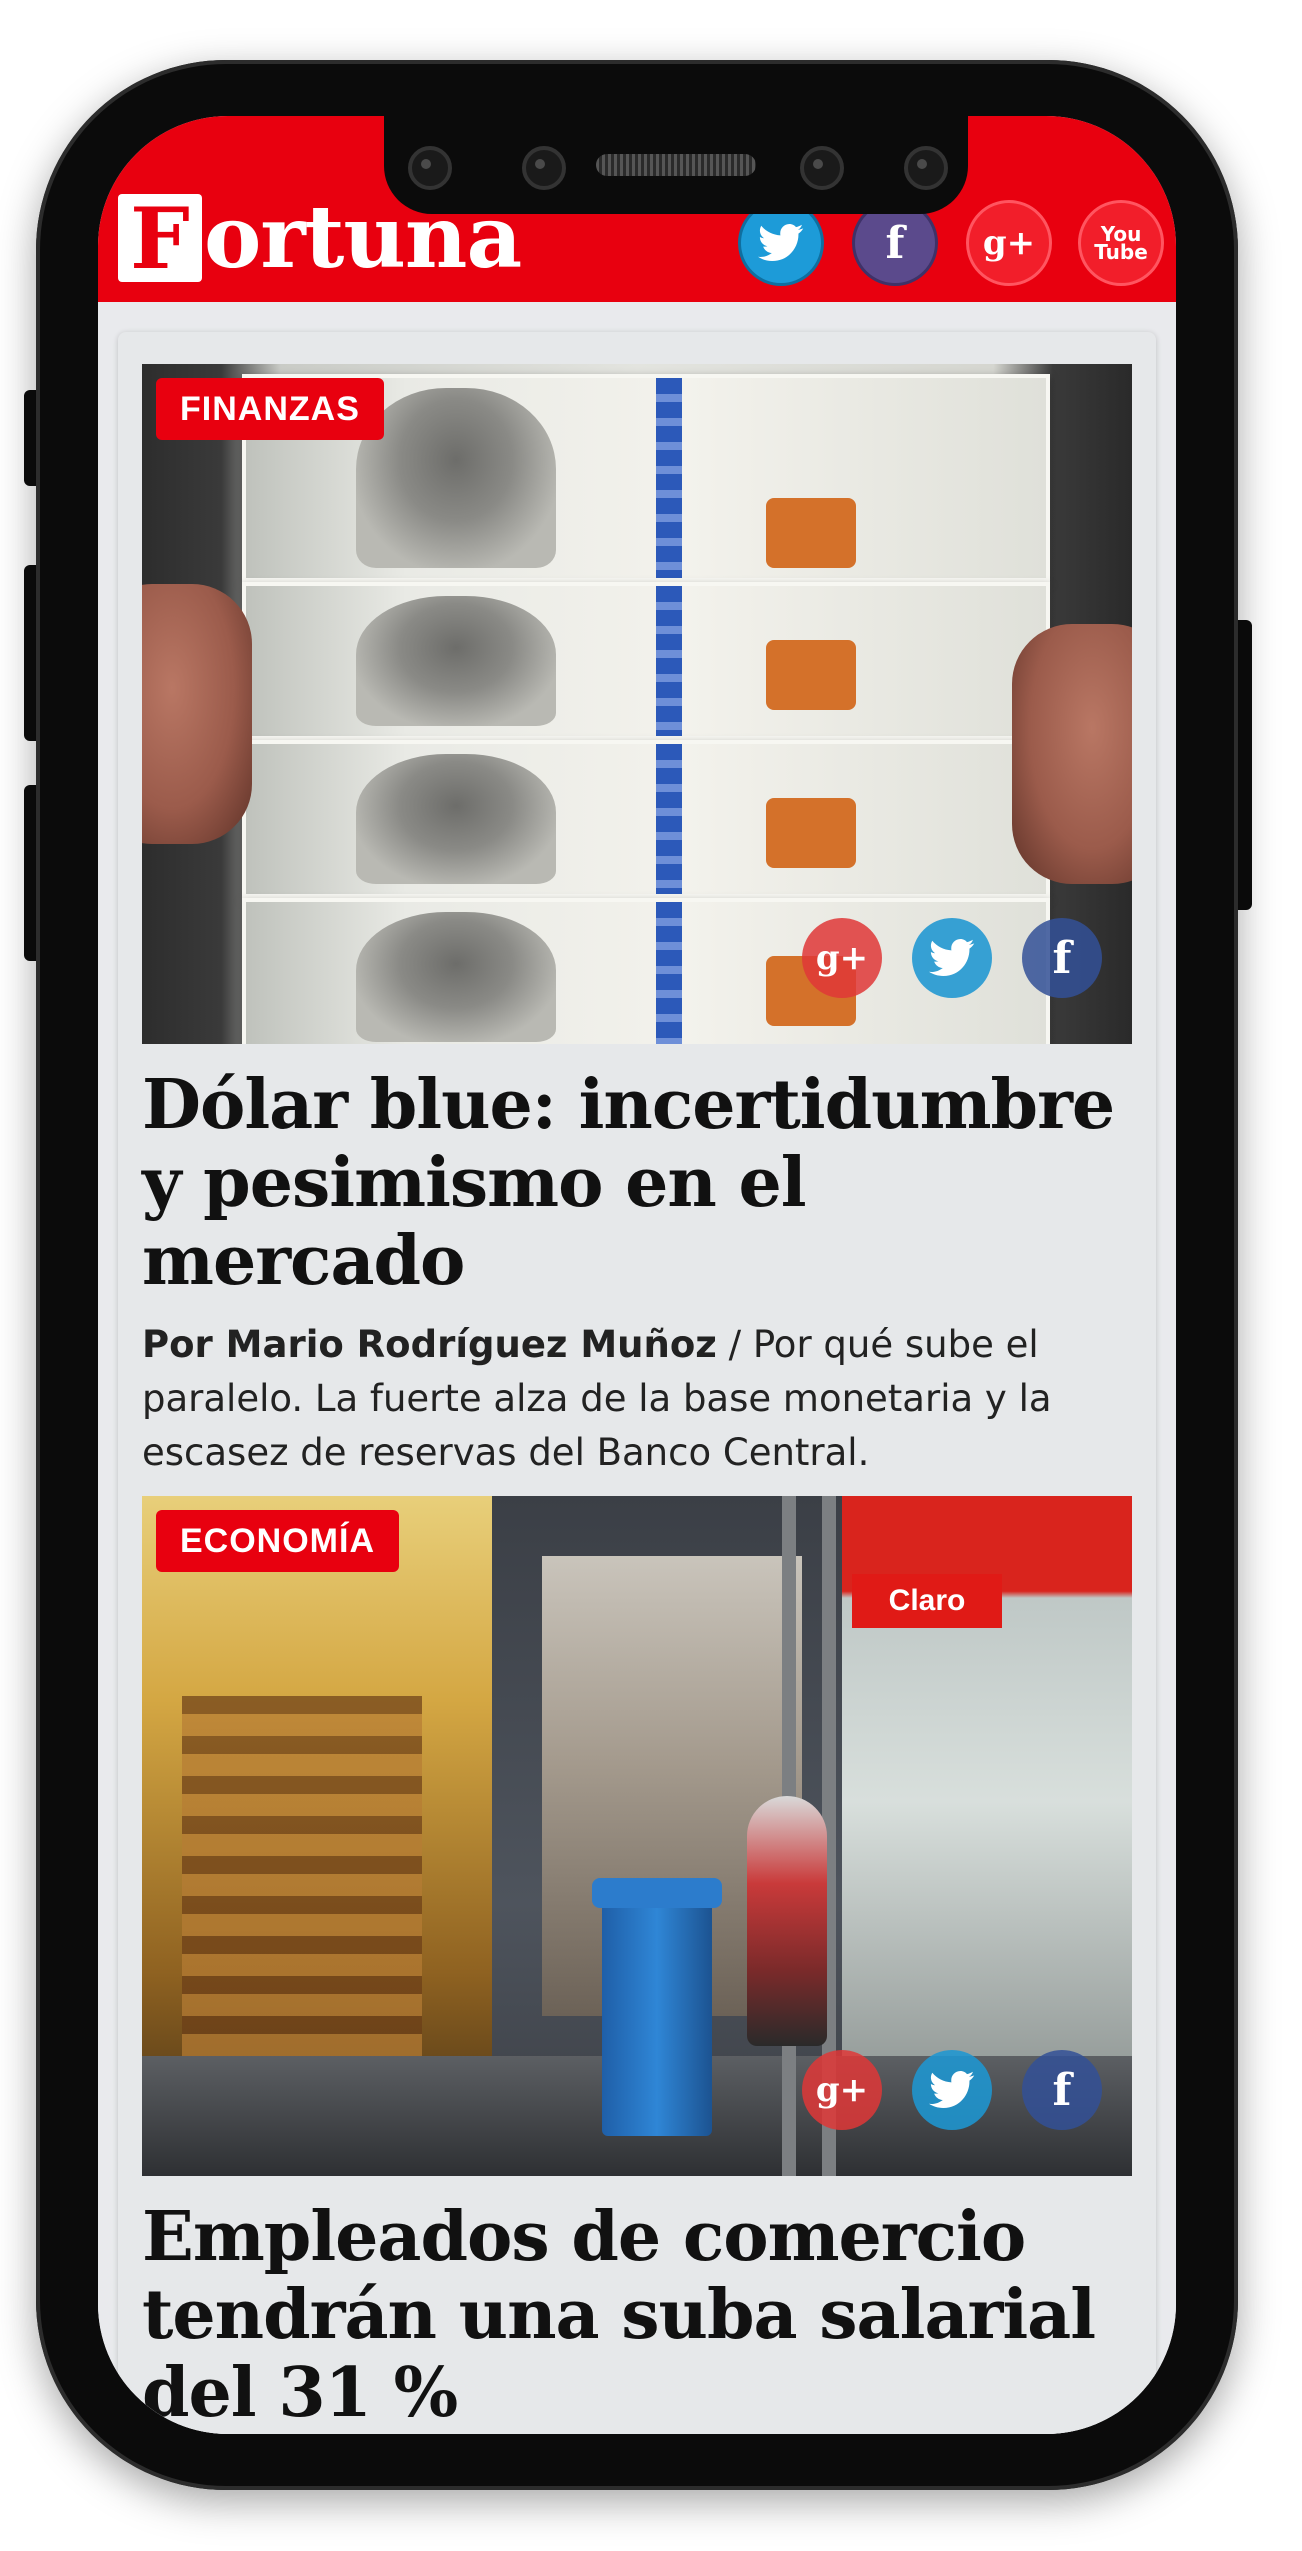  I want to click on category-badge: FINANZAS, so click(270, 409).